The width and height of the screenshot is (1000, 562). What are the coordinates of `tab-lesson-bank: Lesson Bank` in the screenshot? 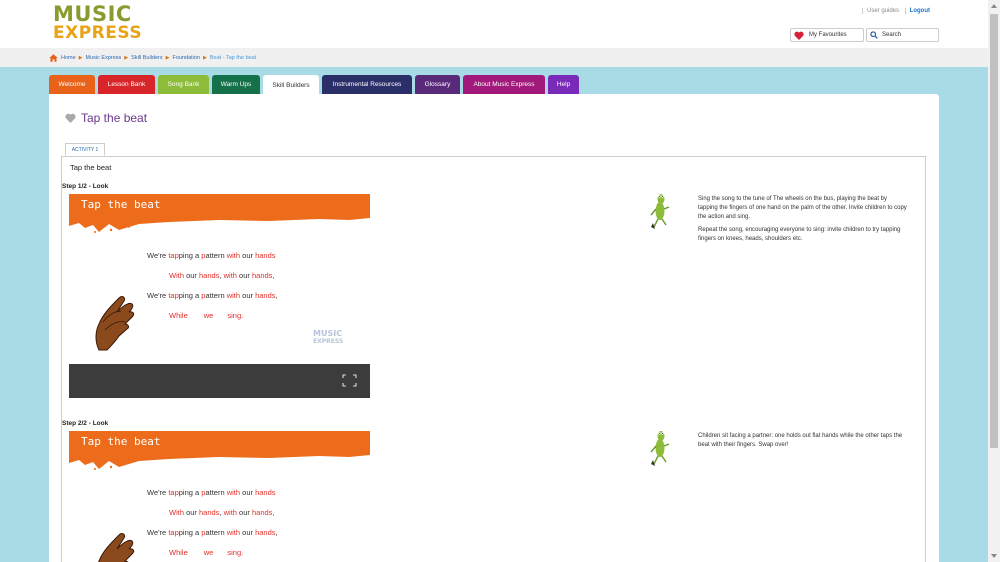 It's located at (126, 84).